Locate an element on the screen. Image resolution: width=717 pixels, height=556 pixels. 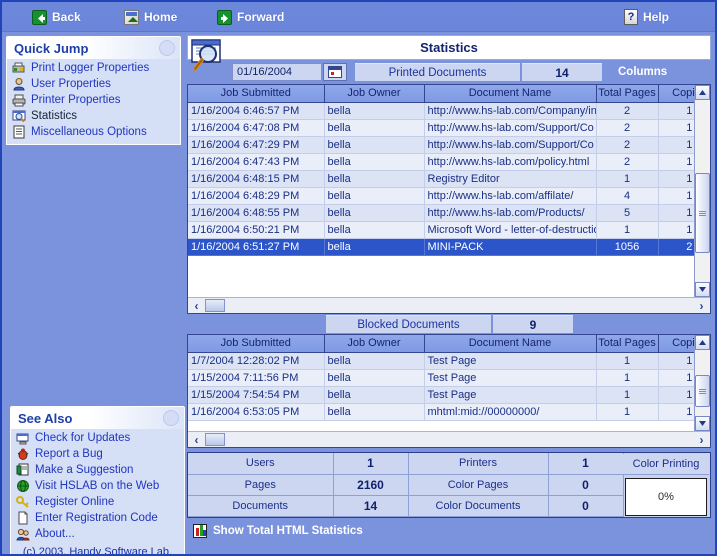
calendar-button is located at coordinates (335, 72).